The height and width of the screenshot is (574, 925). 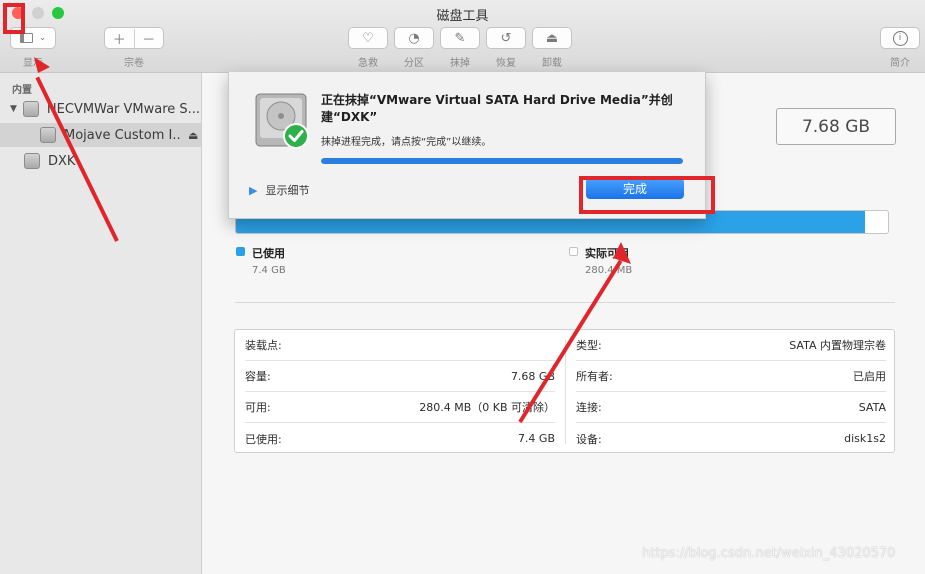 I want to click on first-aid-label: 急救, so click(x=368, y=63).